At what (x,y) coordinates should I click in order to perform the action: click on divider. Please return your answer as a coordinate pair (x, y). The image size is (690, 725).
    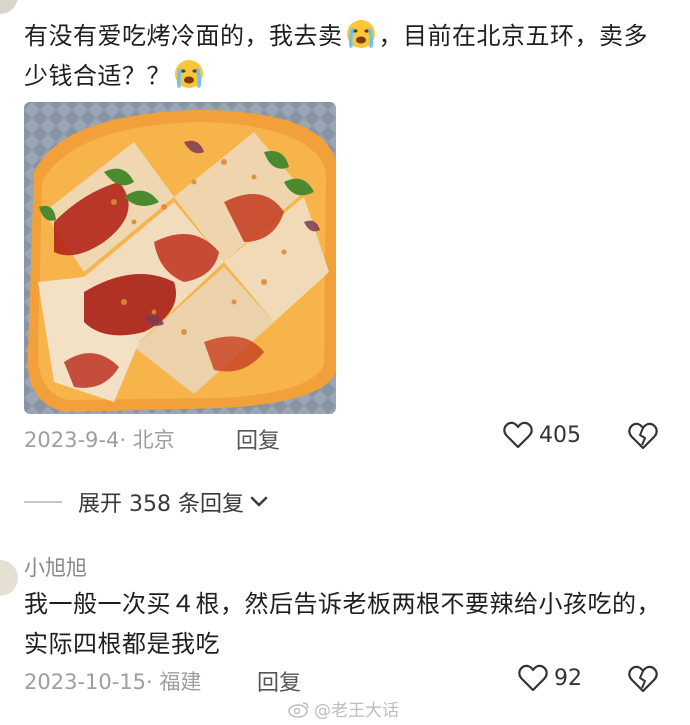
    Looking at the image, I should click on (43, 502).